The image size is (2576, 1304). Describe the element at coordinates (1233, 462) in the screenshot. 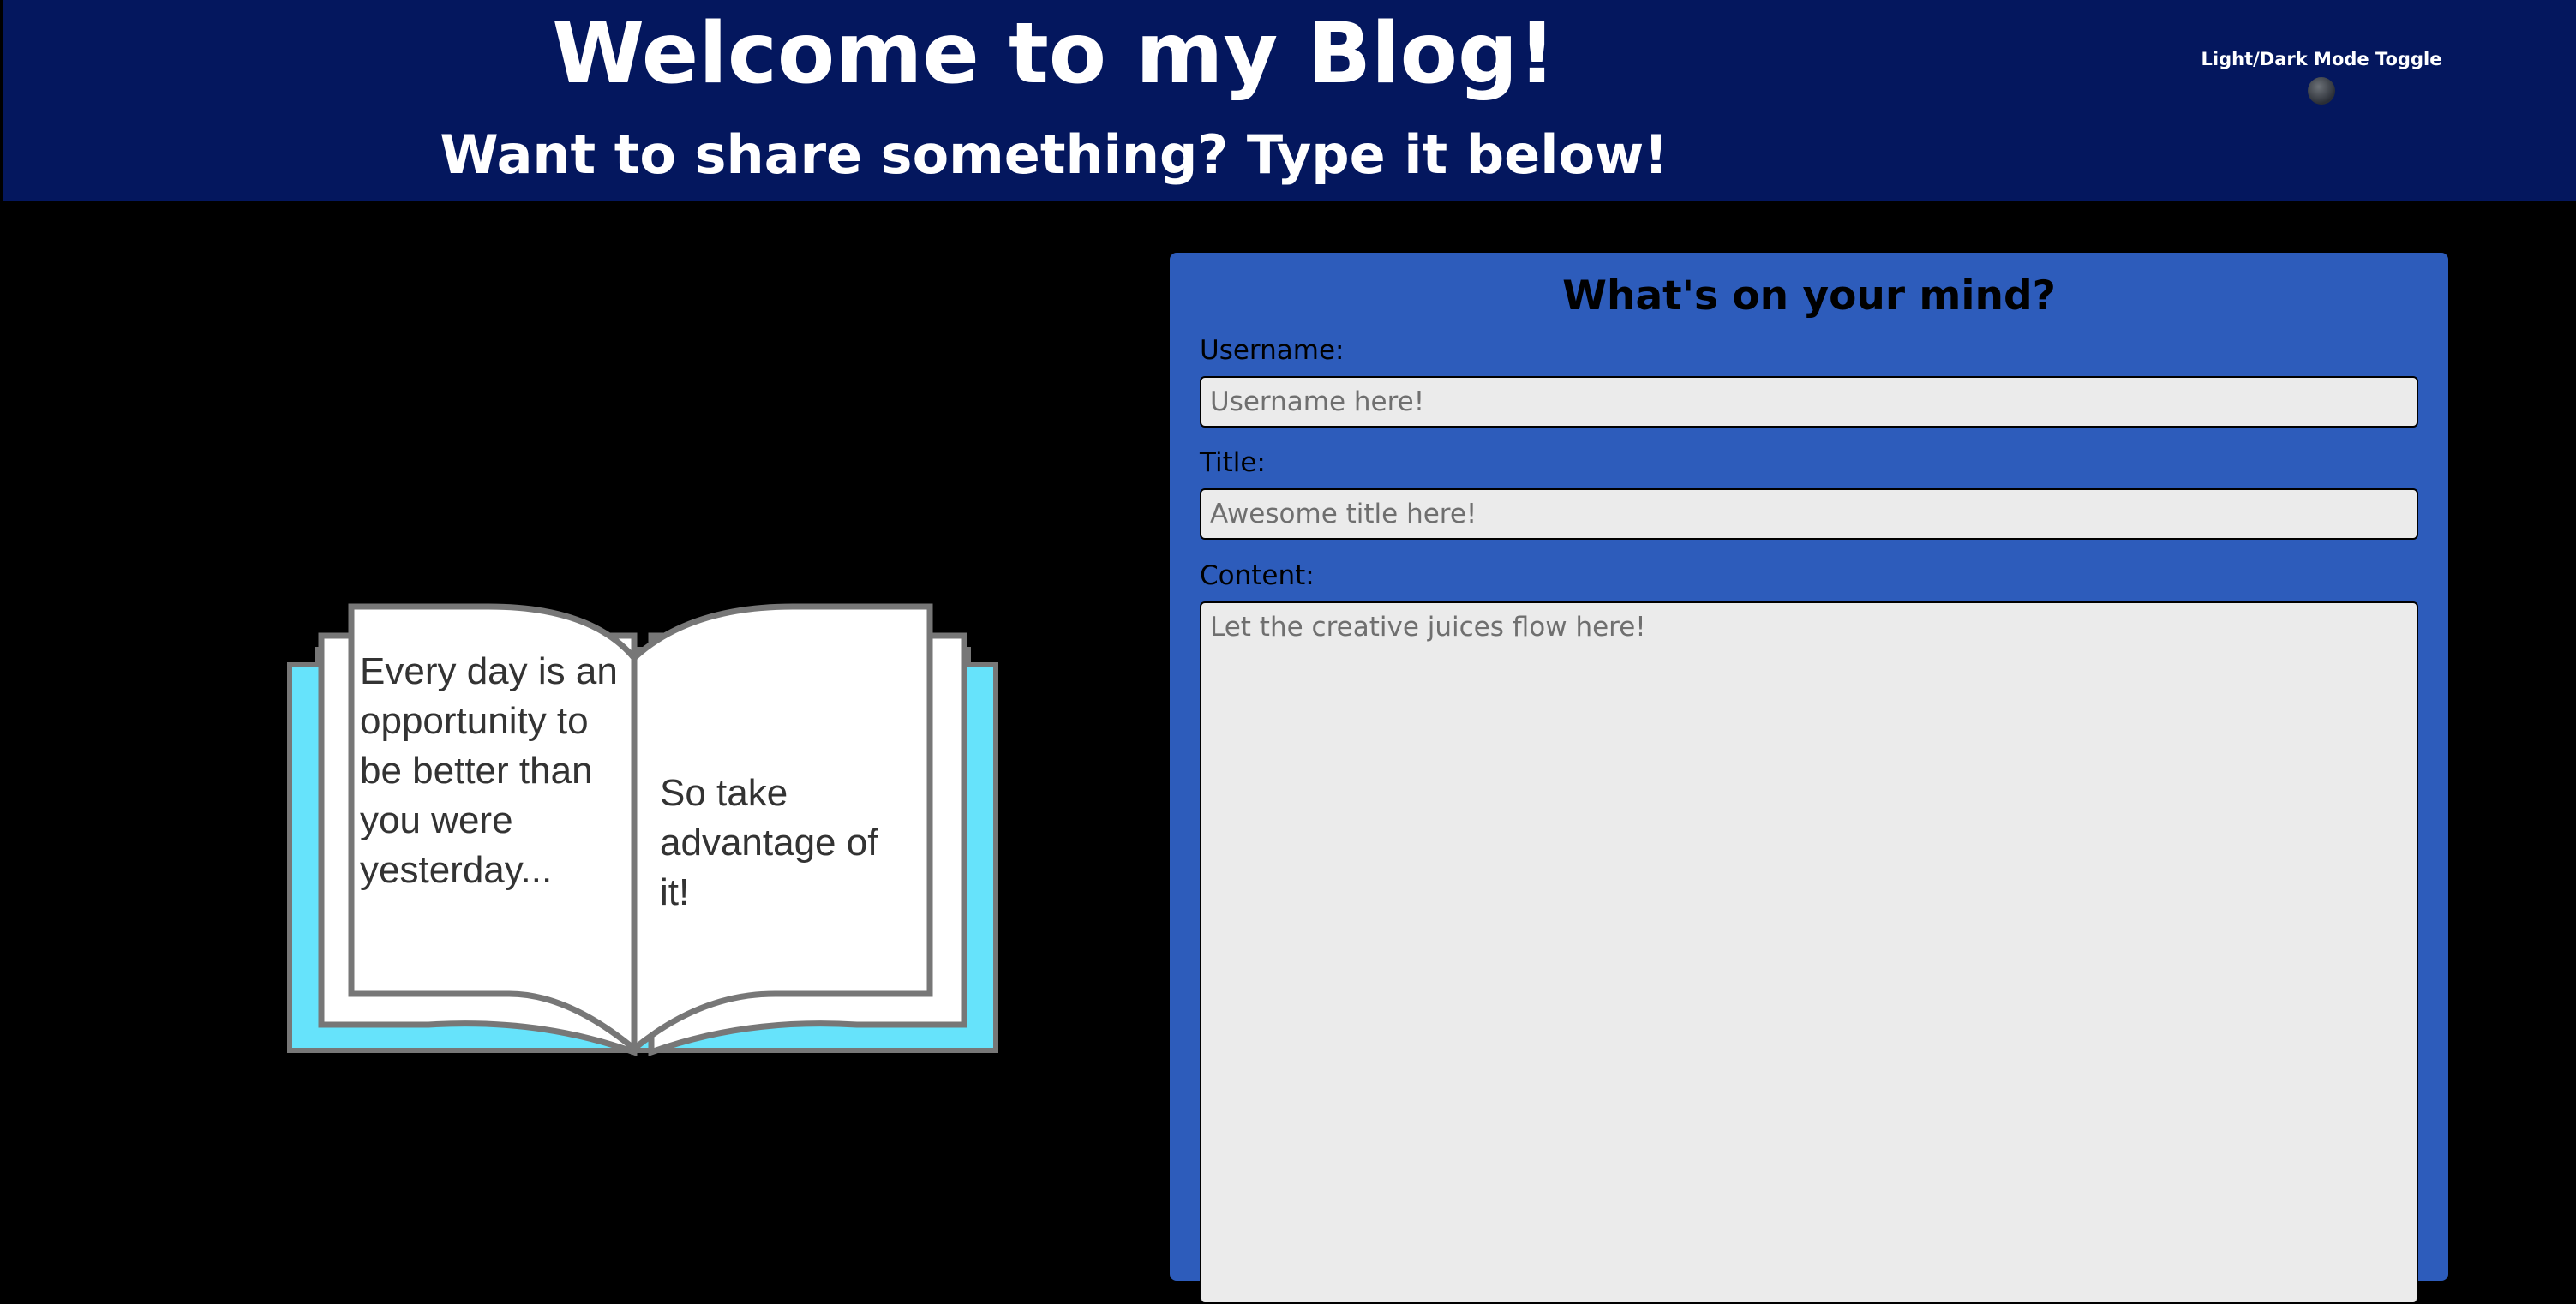

I see `title-label: Title:` at that location.